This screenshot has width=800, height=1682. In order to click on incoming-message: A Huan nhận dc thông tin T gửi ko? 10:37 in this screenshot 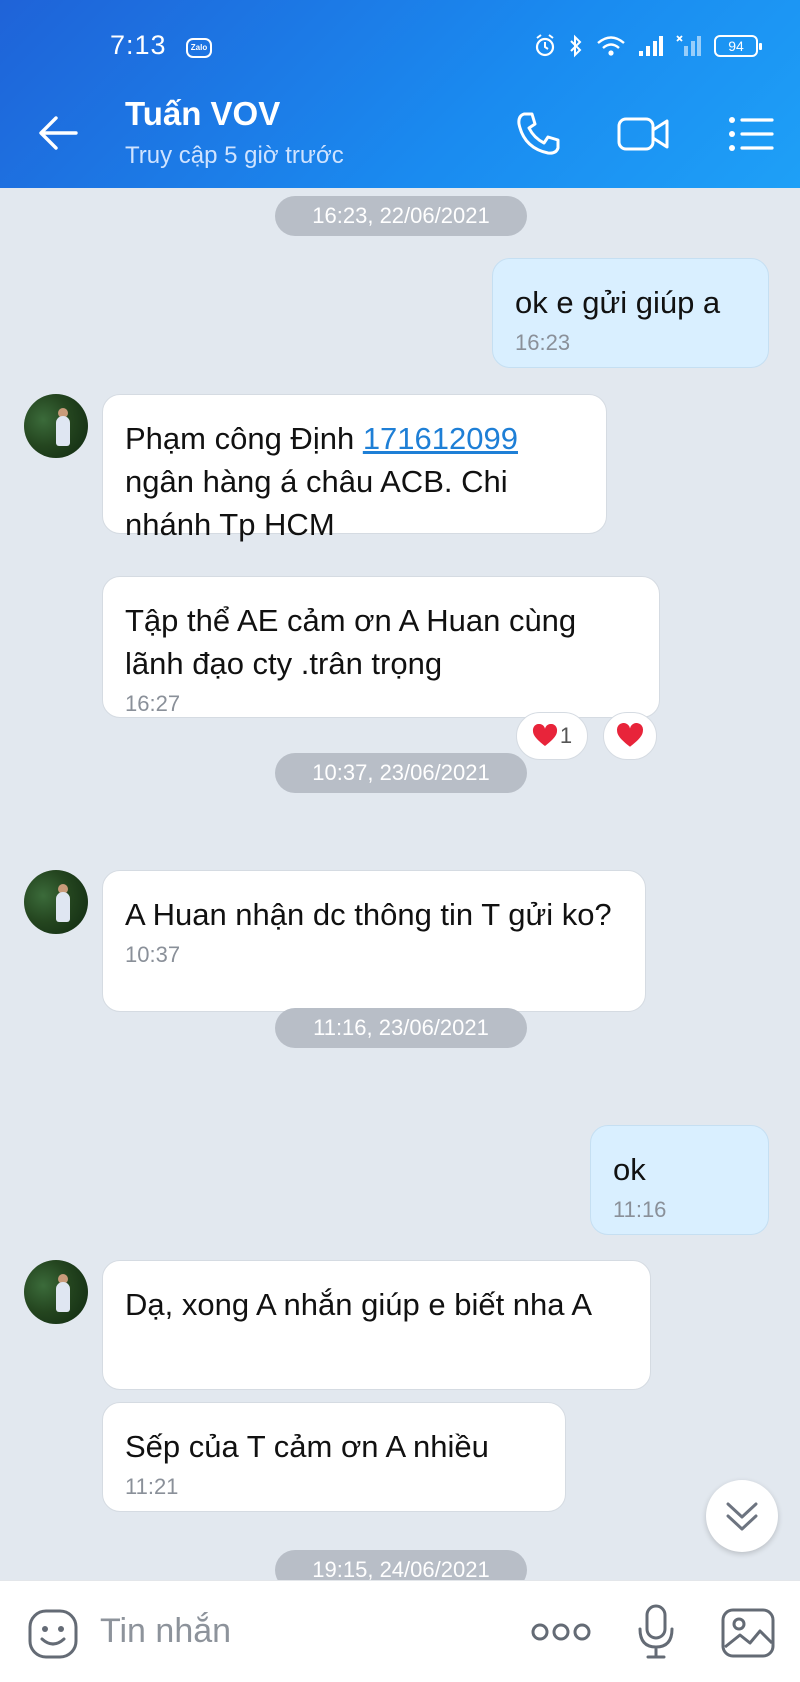, I will do `click(374, 941)`.